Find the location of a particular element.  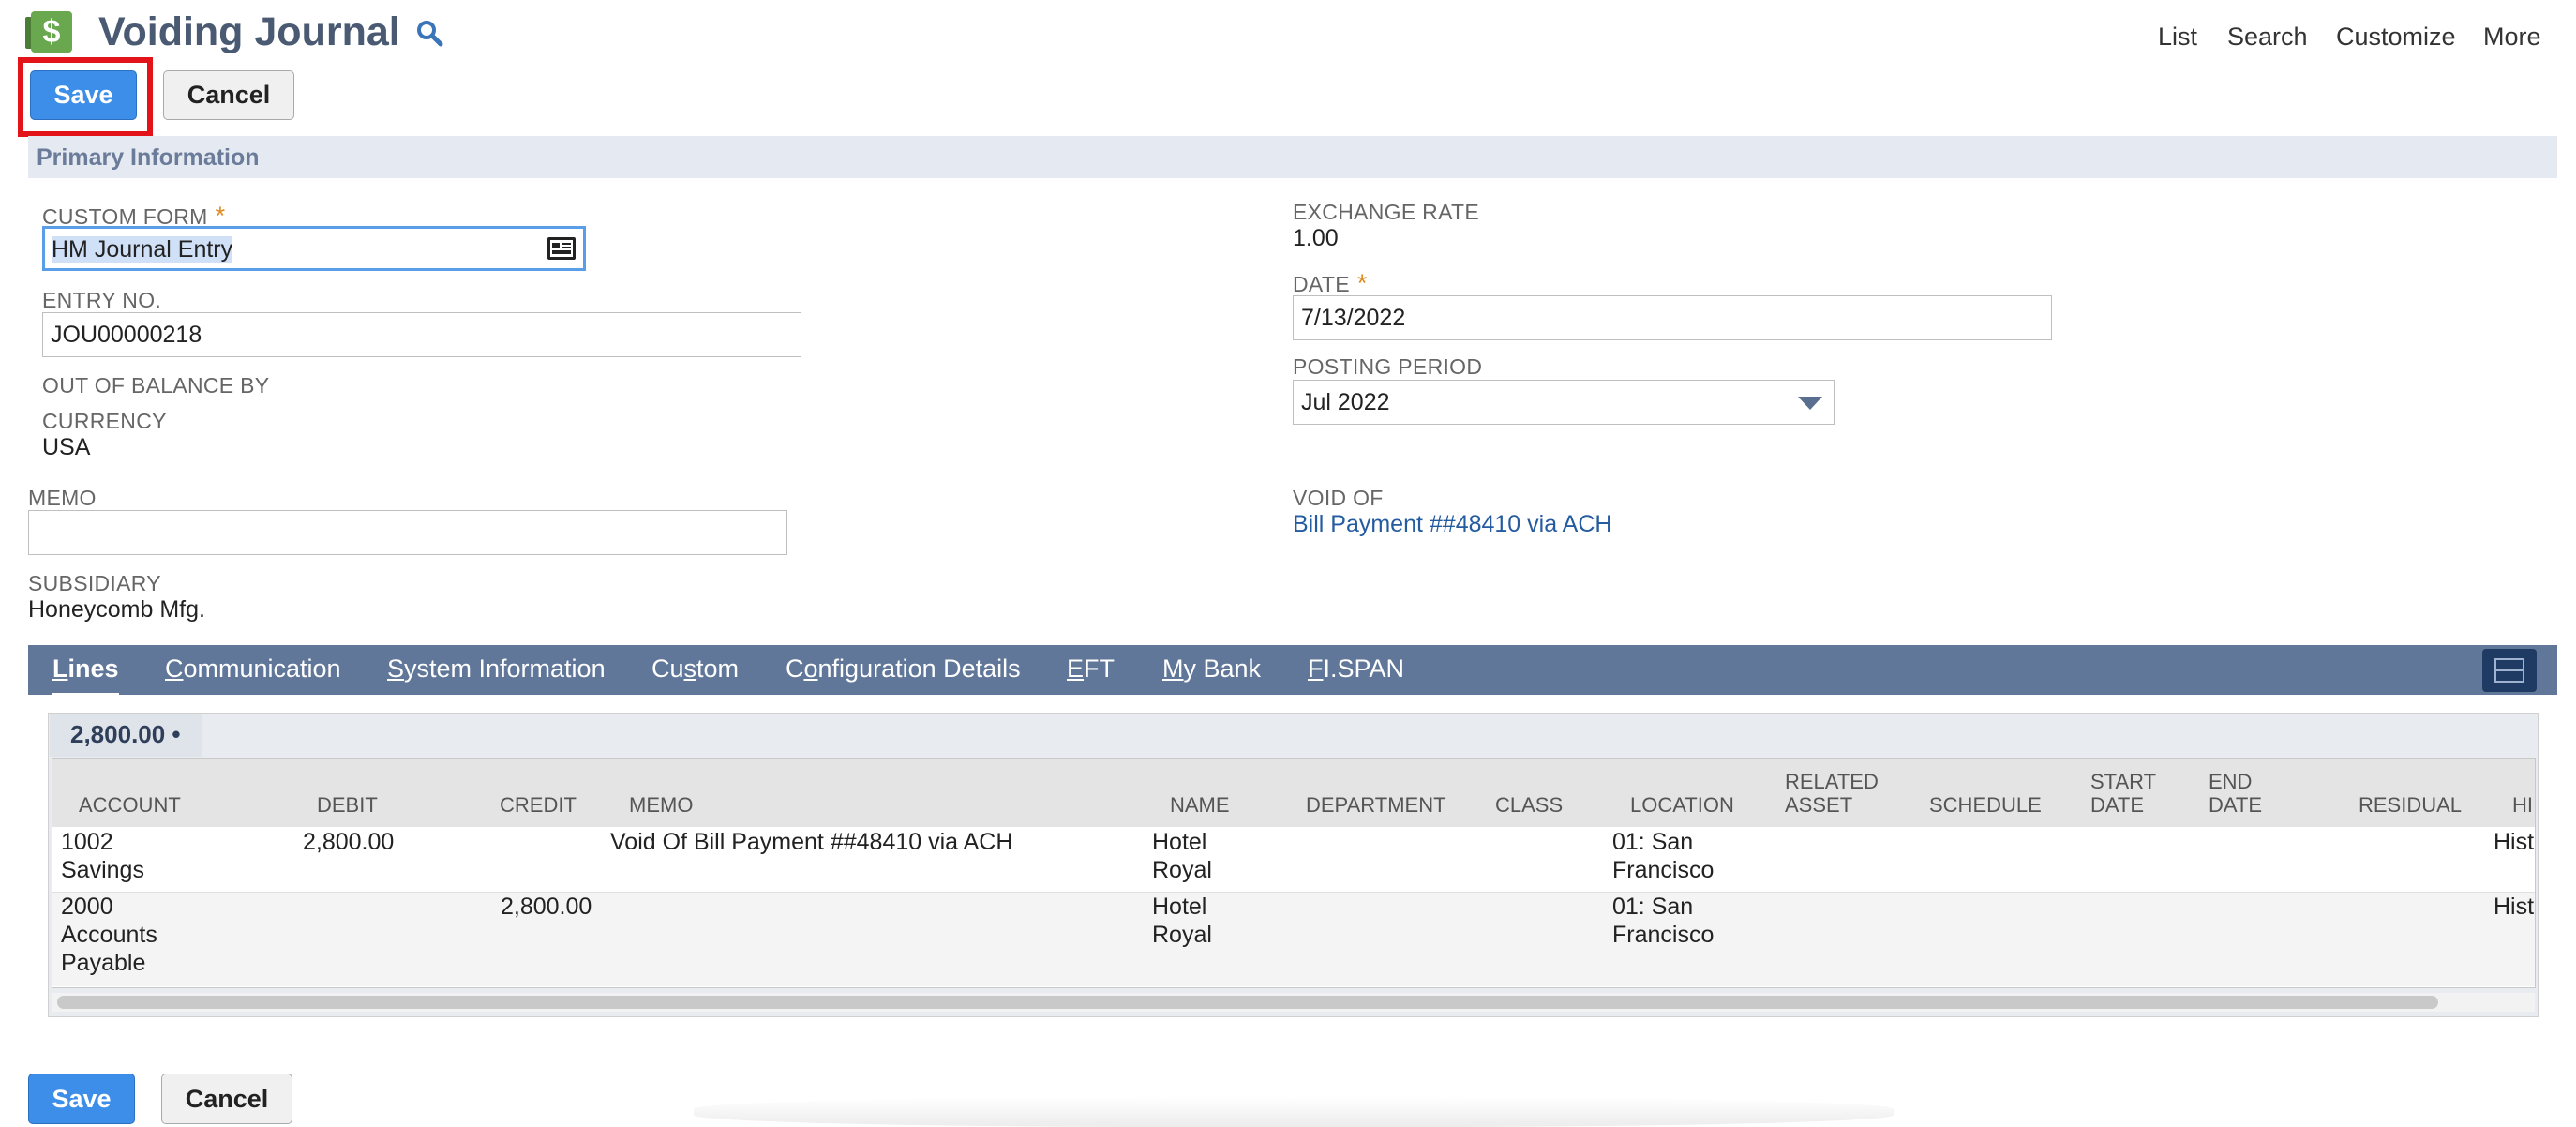

nav-list: List is located at coordinates (2178, 37).